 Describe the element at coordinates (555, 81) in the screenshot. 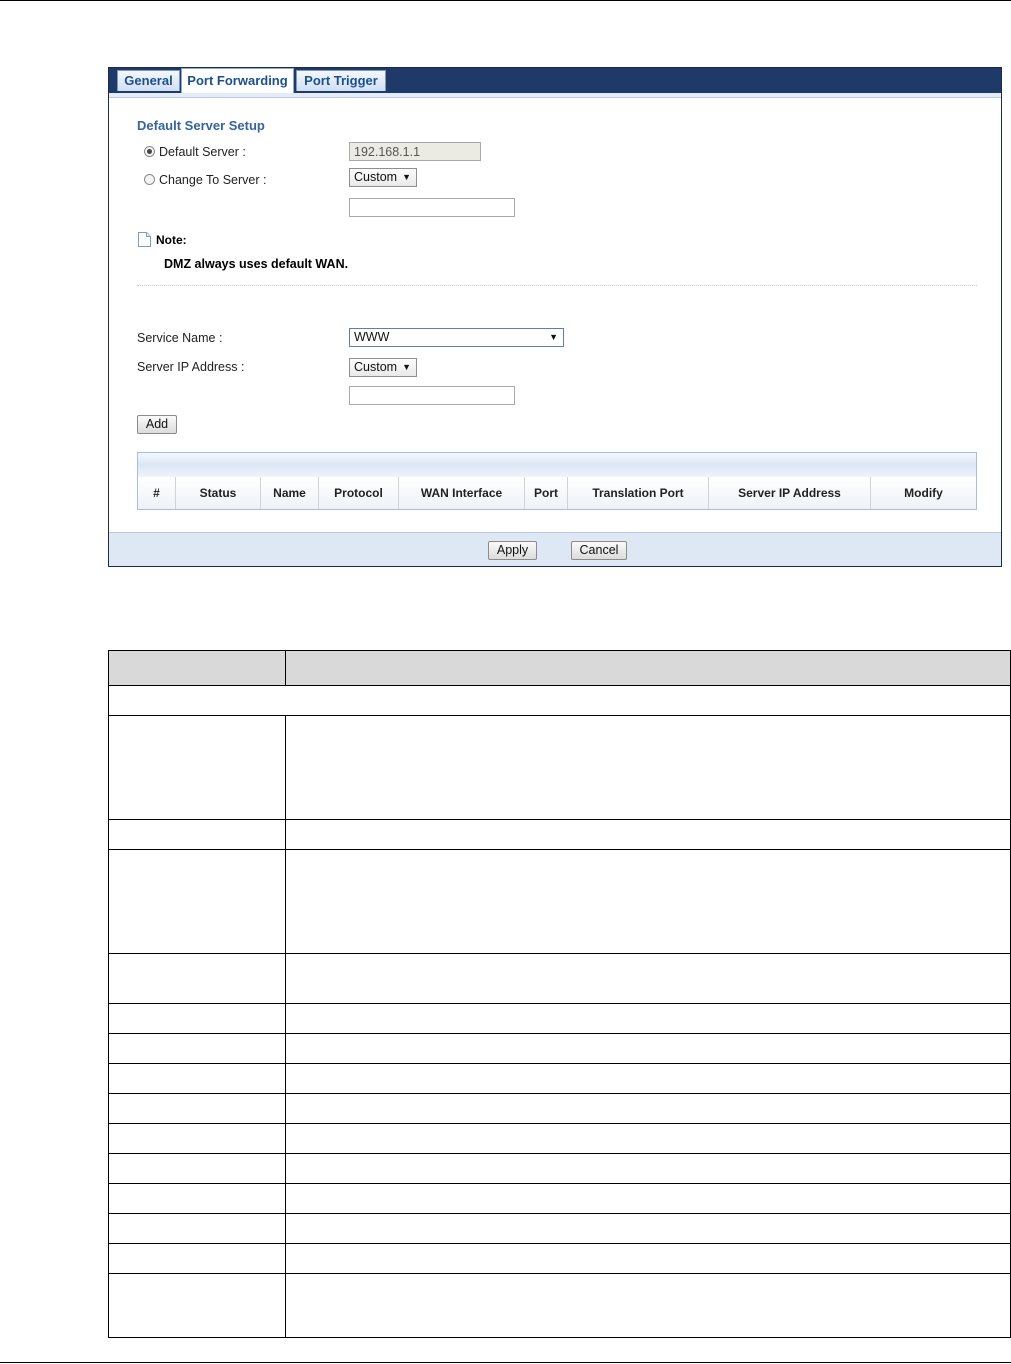

I see `tab-bar: General Port Forwarding Port Trigger` at that location.